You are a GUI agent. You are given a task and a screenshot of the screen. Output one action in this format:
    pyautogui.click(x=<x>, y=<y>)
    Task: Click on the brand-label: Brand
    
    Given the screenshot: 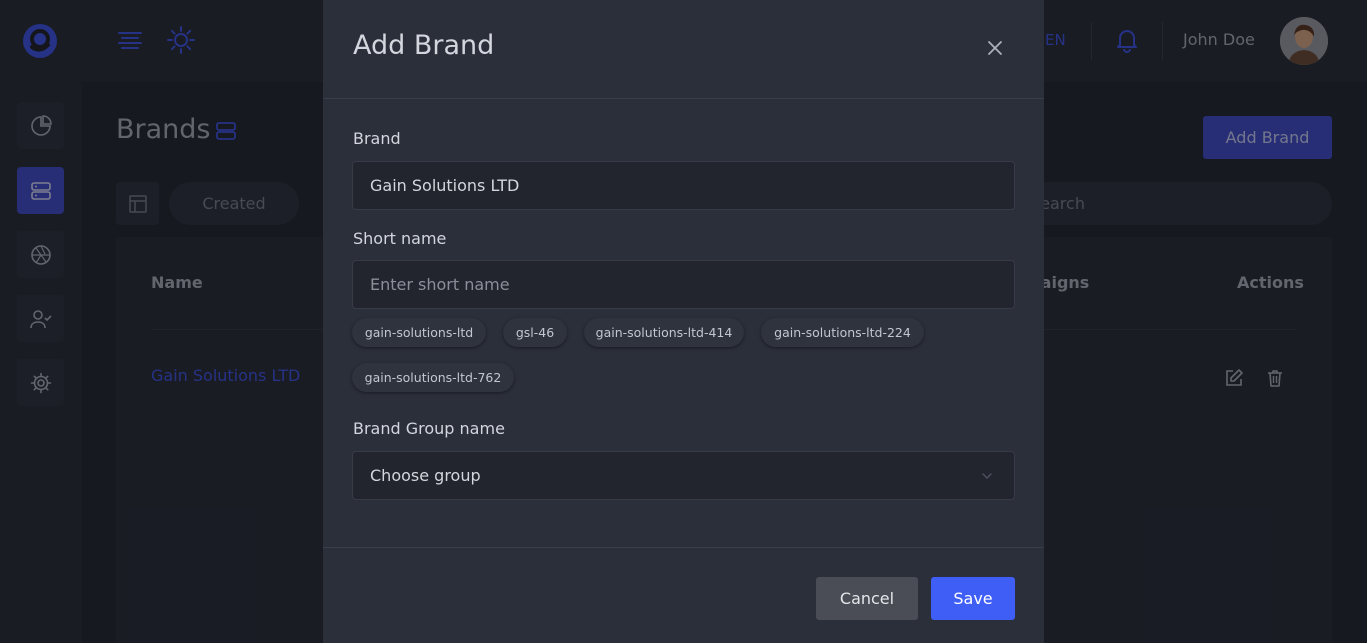 What is the action you would take?
    pyautogui.click(x=377, y=138)
    